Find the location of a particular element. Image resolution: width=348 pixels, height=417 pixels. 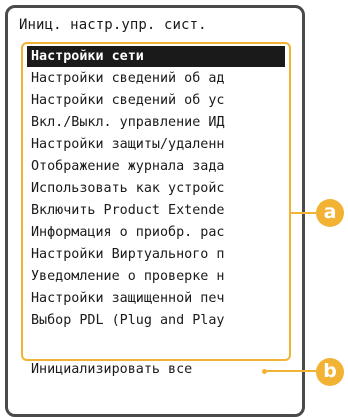

menu-item-secure-print: Настройки защищенной печ is located at coordinates (156, 298).